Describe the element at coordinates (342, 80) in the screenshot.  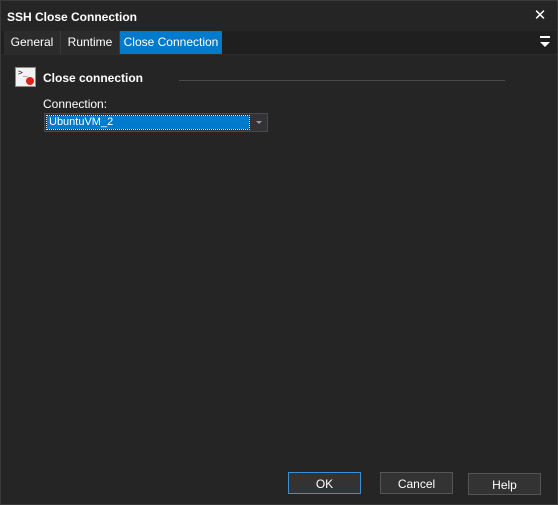
I see `section-divider` at that location.